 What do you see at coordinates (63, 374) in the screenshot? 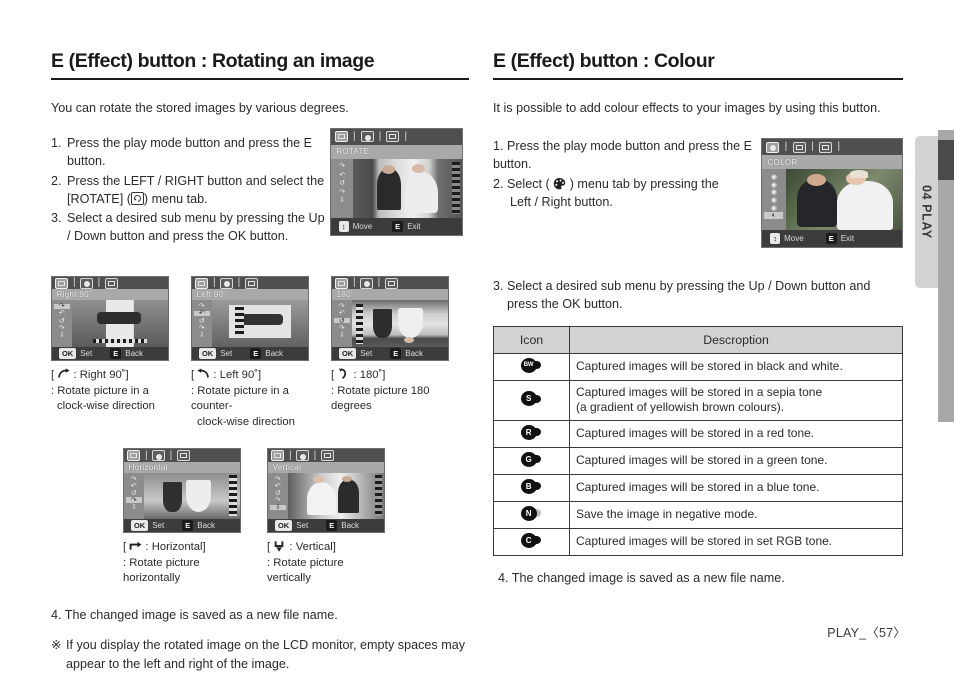
I see `rotate-right-icon` at bounding box center [63, 374].